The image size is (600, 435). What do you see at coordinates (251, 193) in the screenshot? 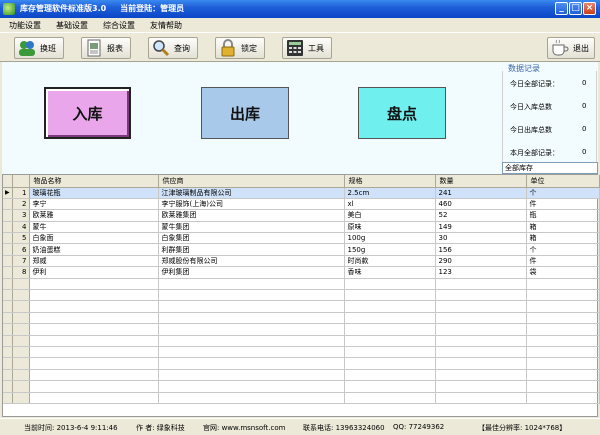
I see `cell-supplier: 江津玻璃制品有限公司` at bounding box center [251, 193].